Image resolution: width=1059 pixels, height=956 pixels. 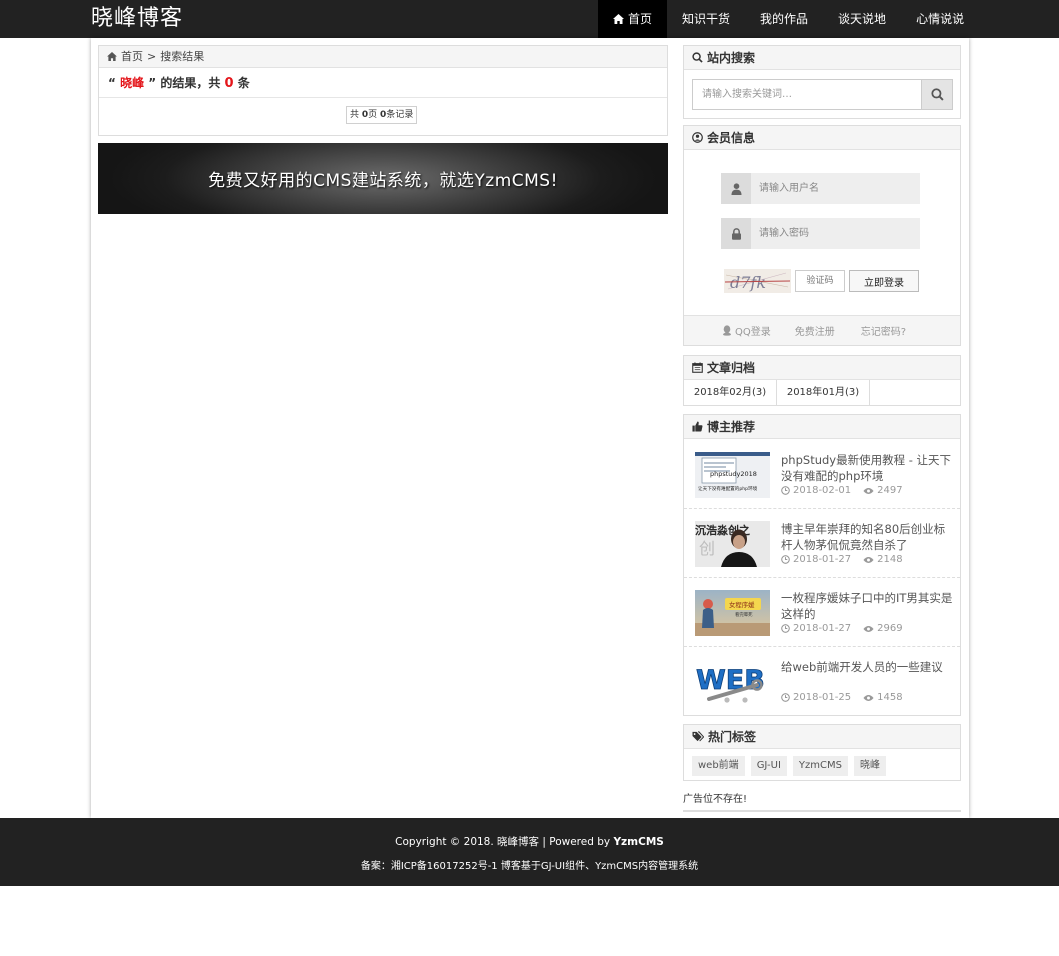 I want to click on site-search-panel: 站内搜索, so click(x=822, y=82).